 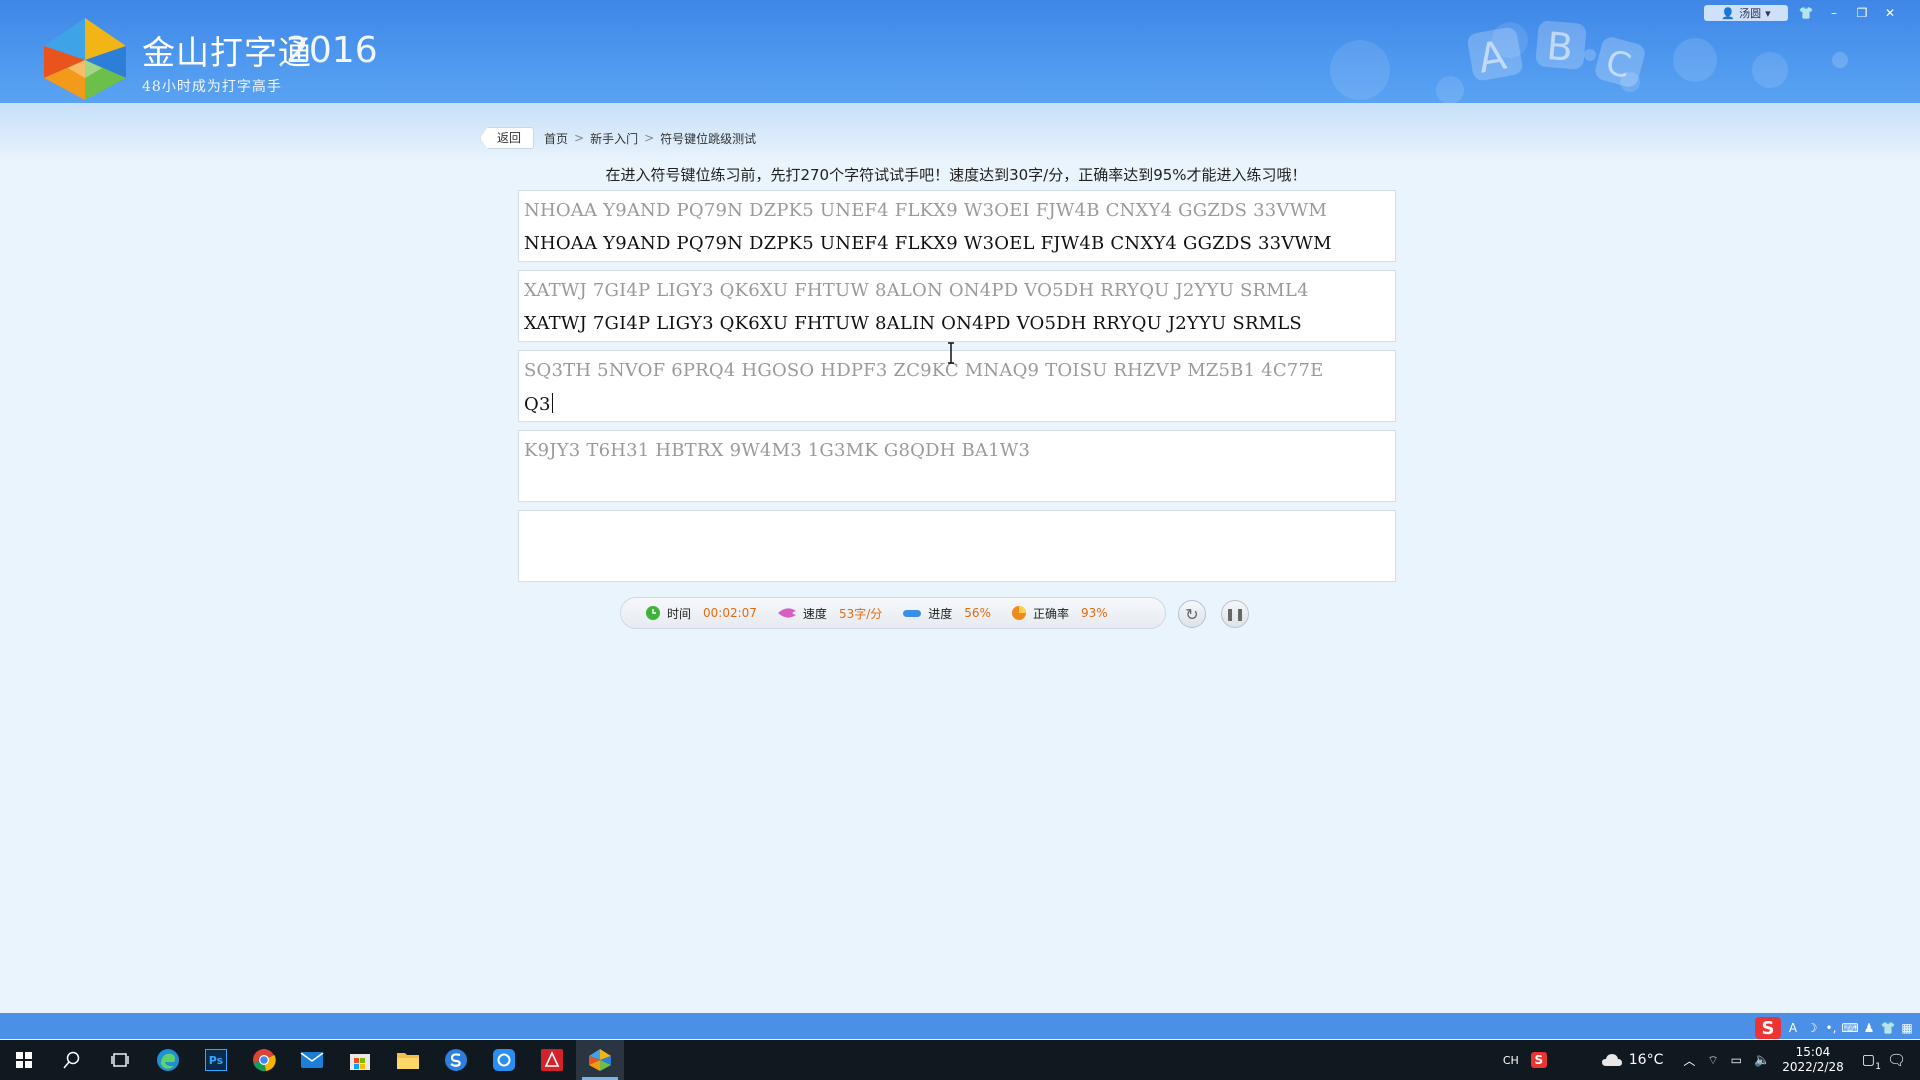 I want to click on back-button: 返回, so click(x=507, y=138).